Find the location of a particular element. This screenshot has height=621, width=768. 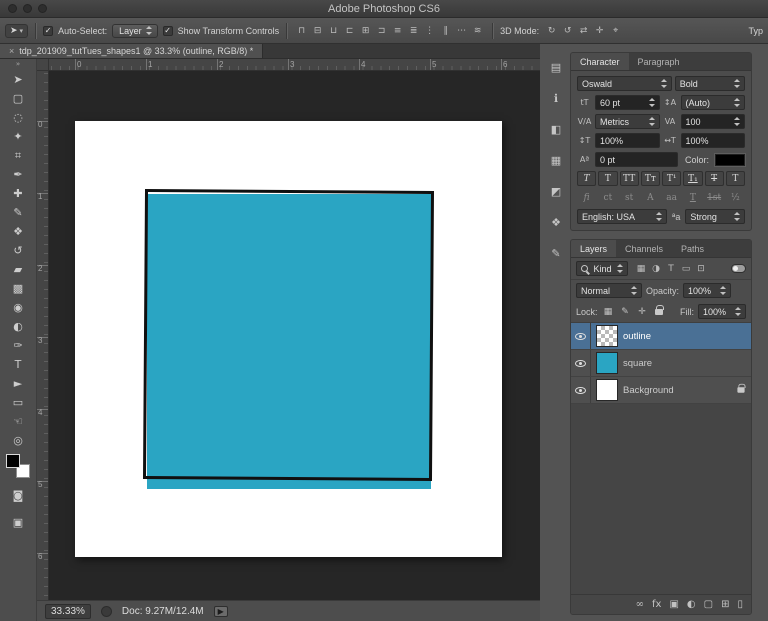

blend-mode-select: Normal is located at coordinates (609, 290).